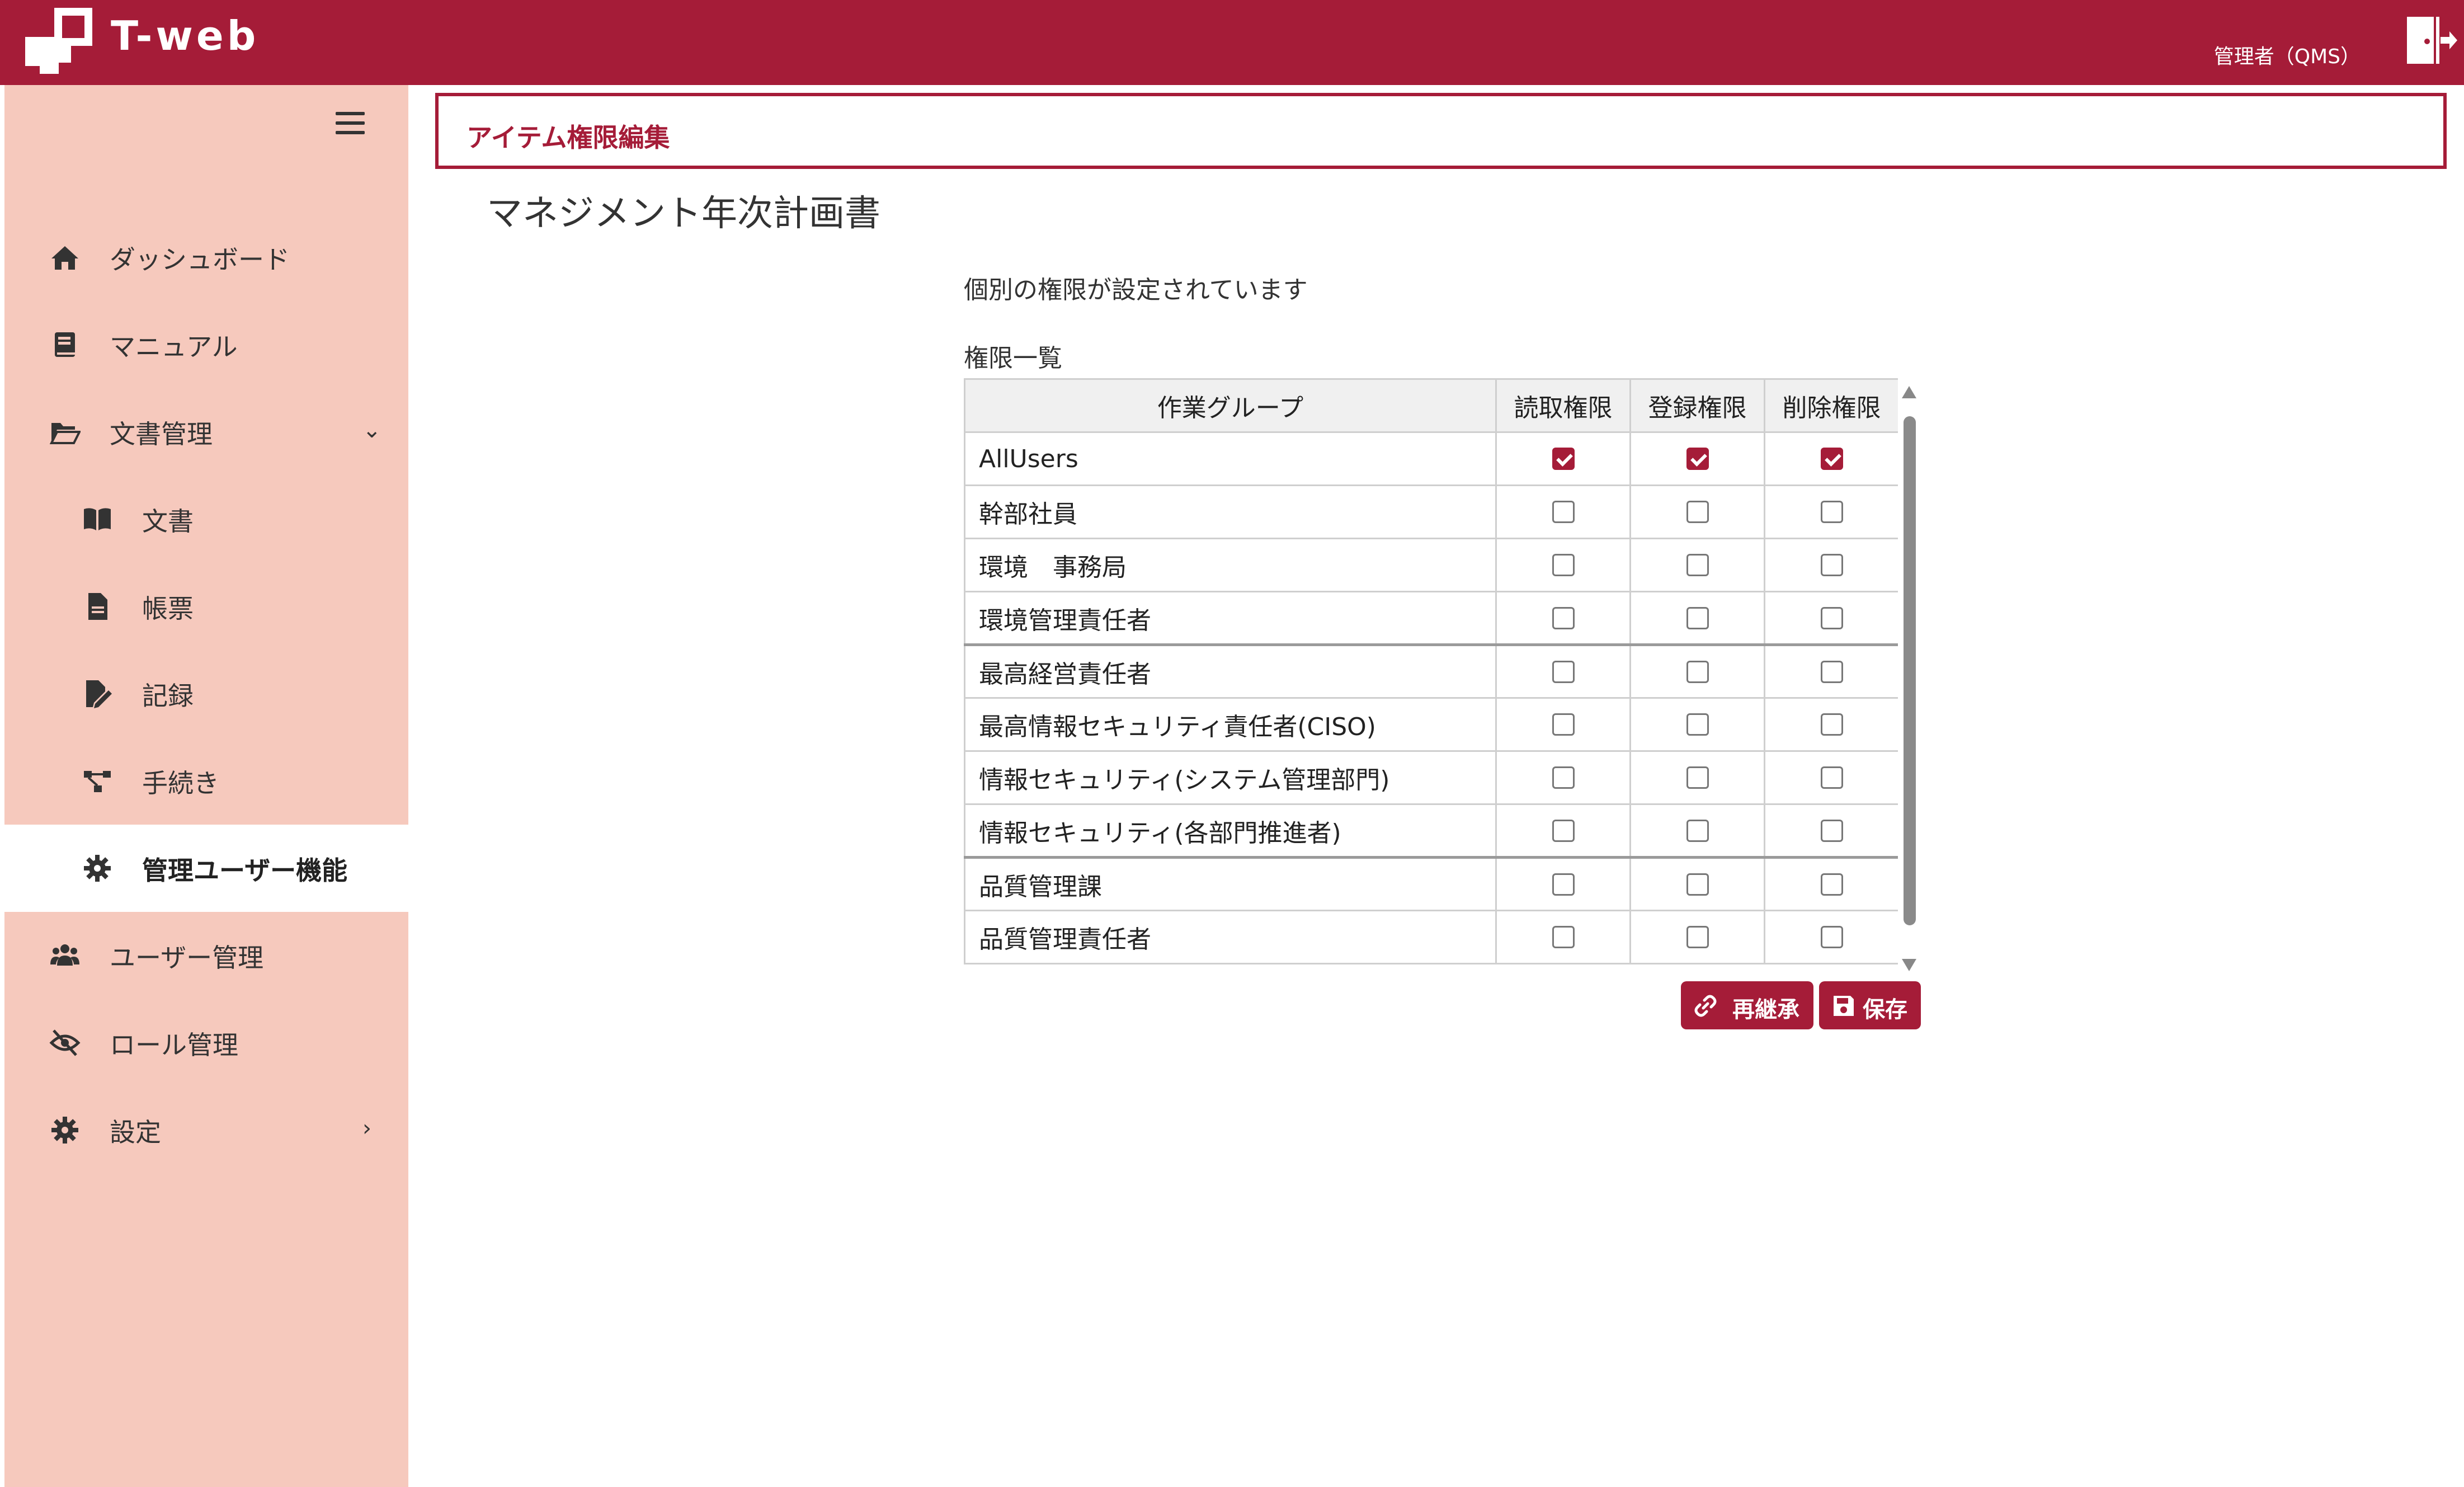 The image size is (2464, 1487). What do you see at coordinates (168, 521) in the screenshot?
I see `sidebar-item-label: 文書` at bounding box center [168, 521].